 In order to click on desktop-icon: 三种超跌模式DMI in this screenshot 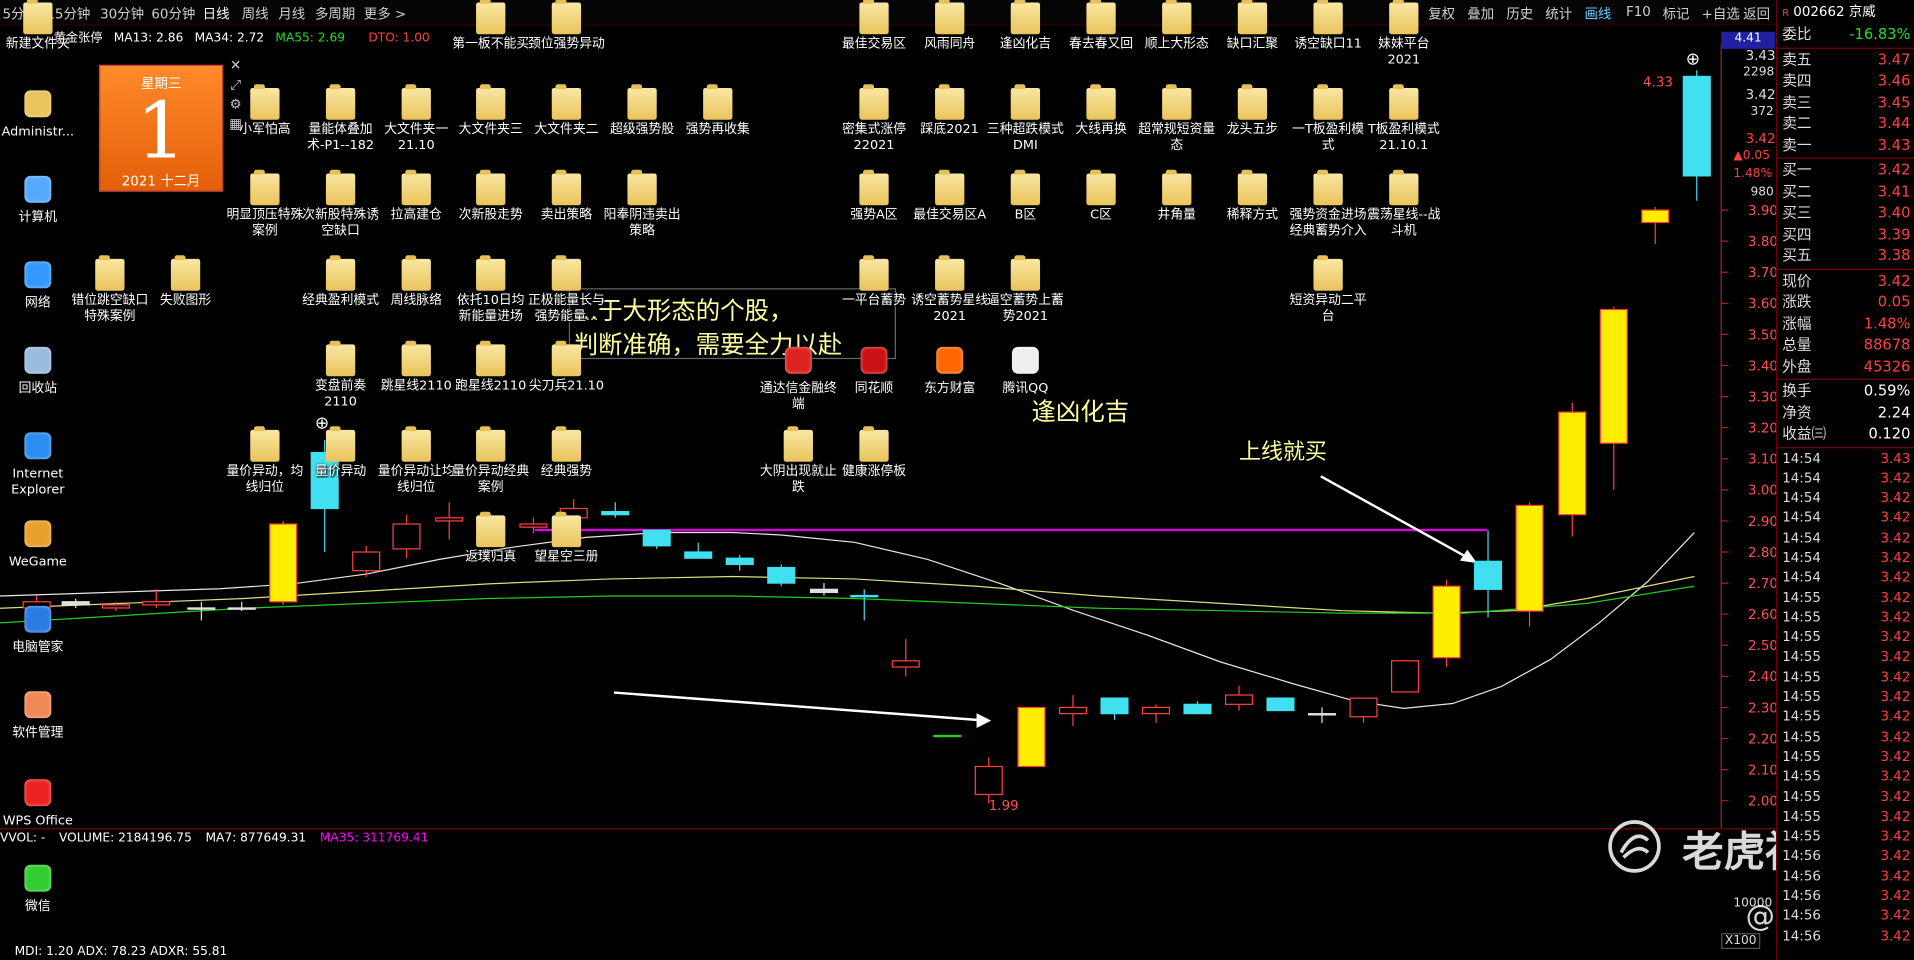, I will do `click(1025, 119)`.